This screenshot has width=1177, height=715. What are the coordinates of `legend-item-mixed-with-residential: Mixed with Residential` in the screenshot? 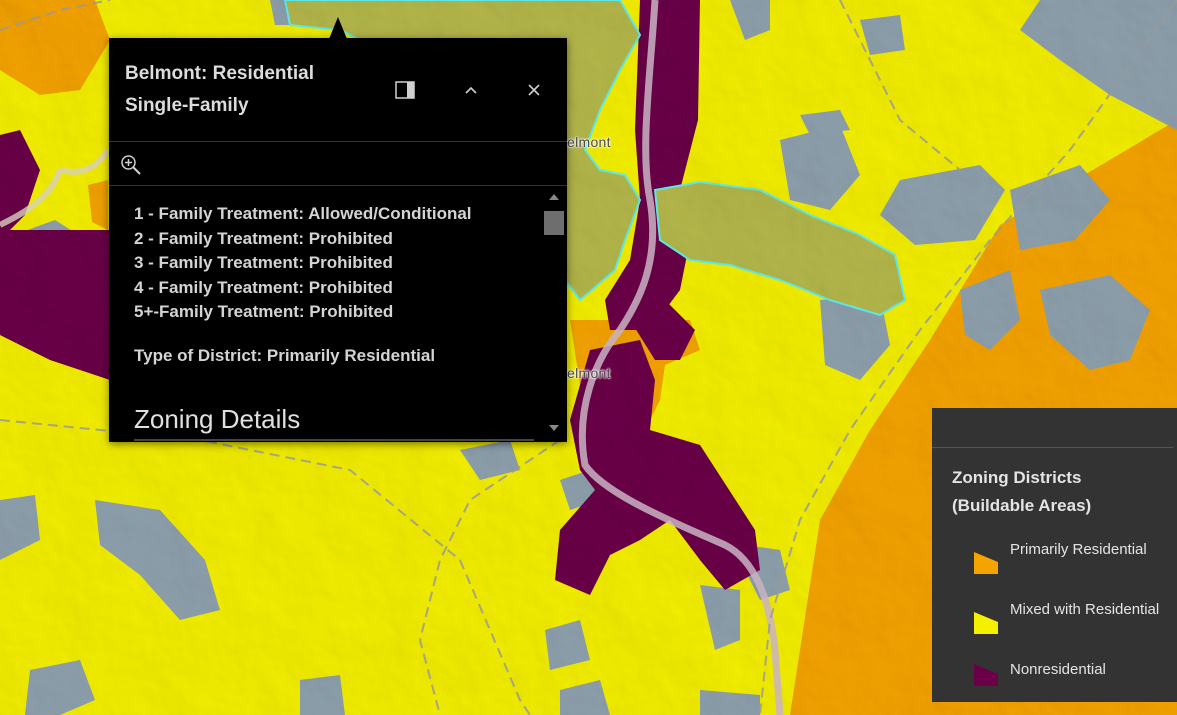 It's located at (1072, 622).